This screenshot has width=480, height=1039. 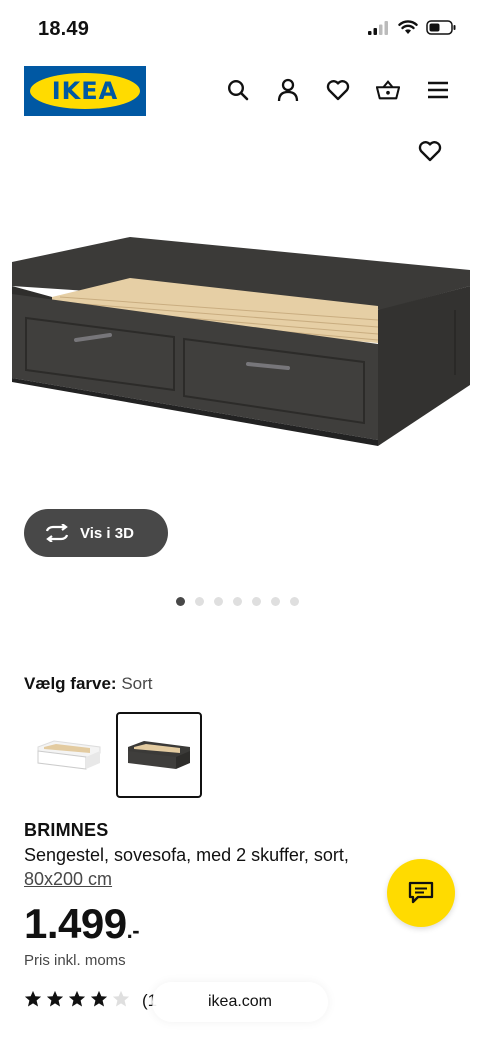 I want to click on carousel-dots, so click(x=237, y=601).